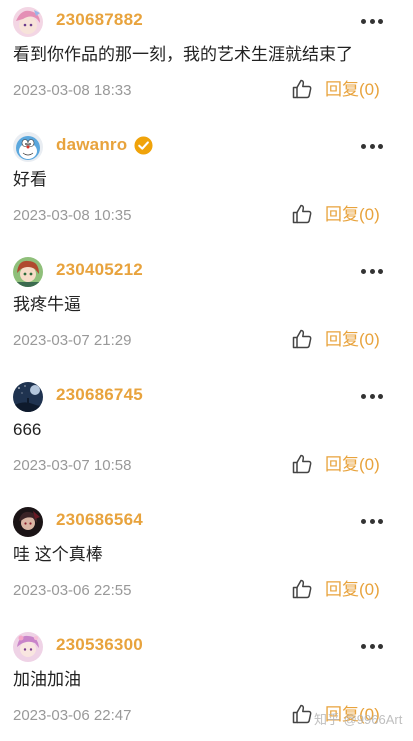 This screenshot has height=741, width=413. What do you see at coordinates (72, 465) in the screenshot?
I see `comment-time: 2023-03-07 10:58` at bounding box center [72, 465].